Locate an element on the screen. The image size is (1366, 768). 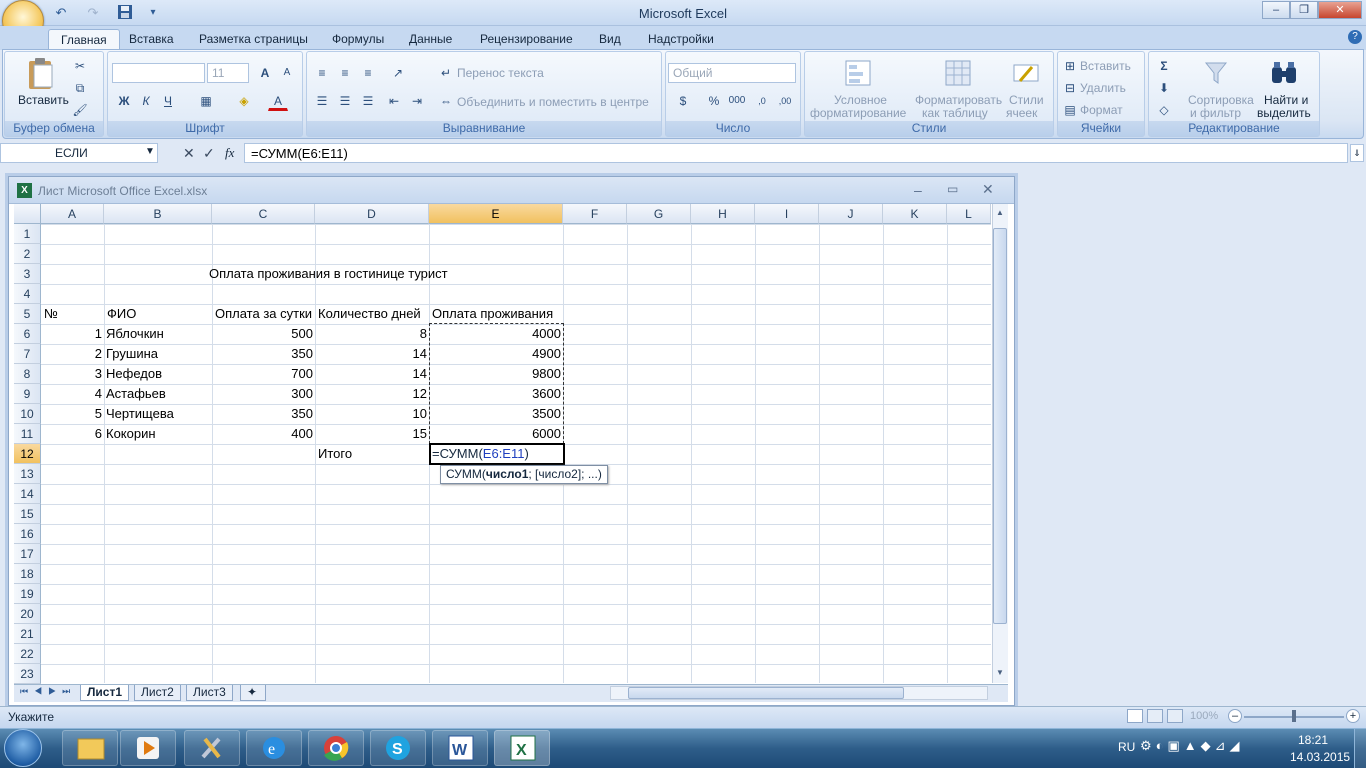
start-button is located at coordinates (23, 748).